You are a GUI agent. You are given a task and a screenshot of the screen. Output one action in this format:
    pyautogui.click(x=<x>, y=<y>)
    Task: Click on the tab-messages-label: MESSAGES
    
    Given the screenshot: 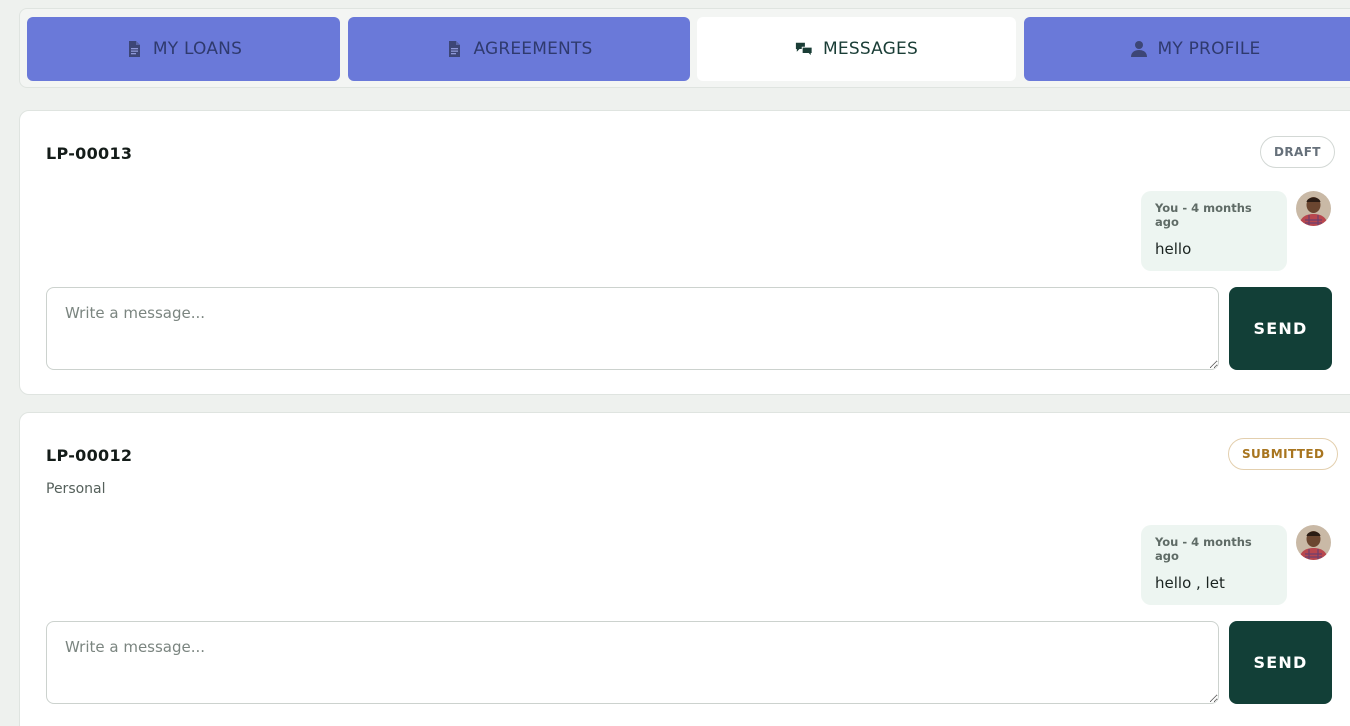 What is the action you would take?
    pyautogui.click(x=870, y=49)
    